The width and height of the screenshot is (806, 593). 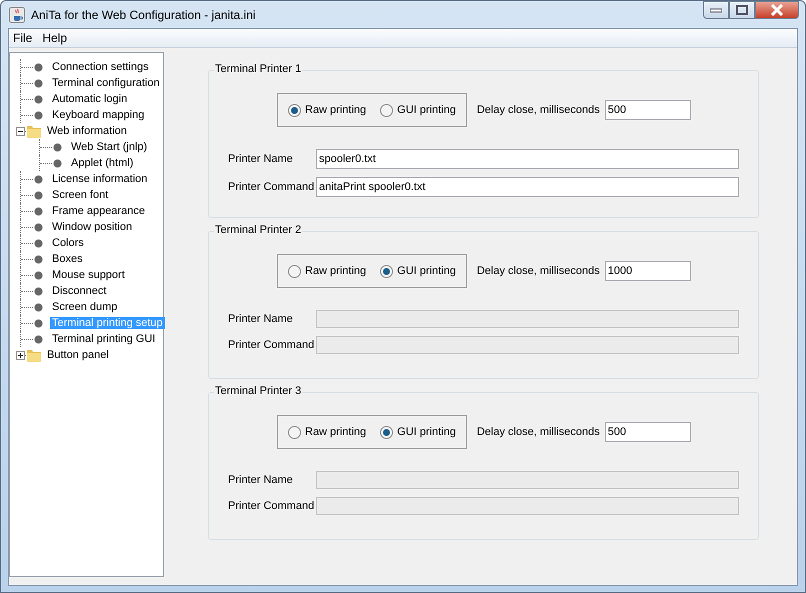 What do you see at coordinates (80, 195) in the screenshot?
I see `tree-item: Screen font` at bounding box center [80, 195].